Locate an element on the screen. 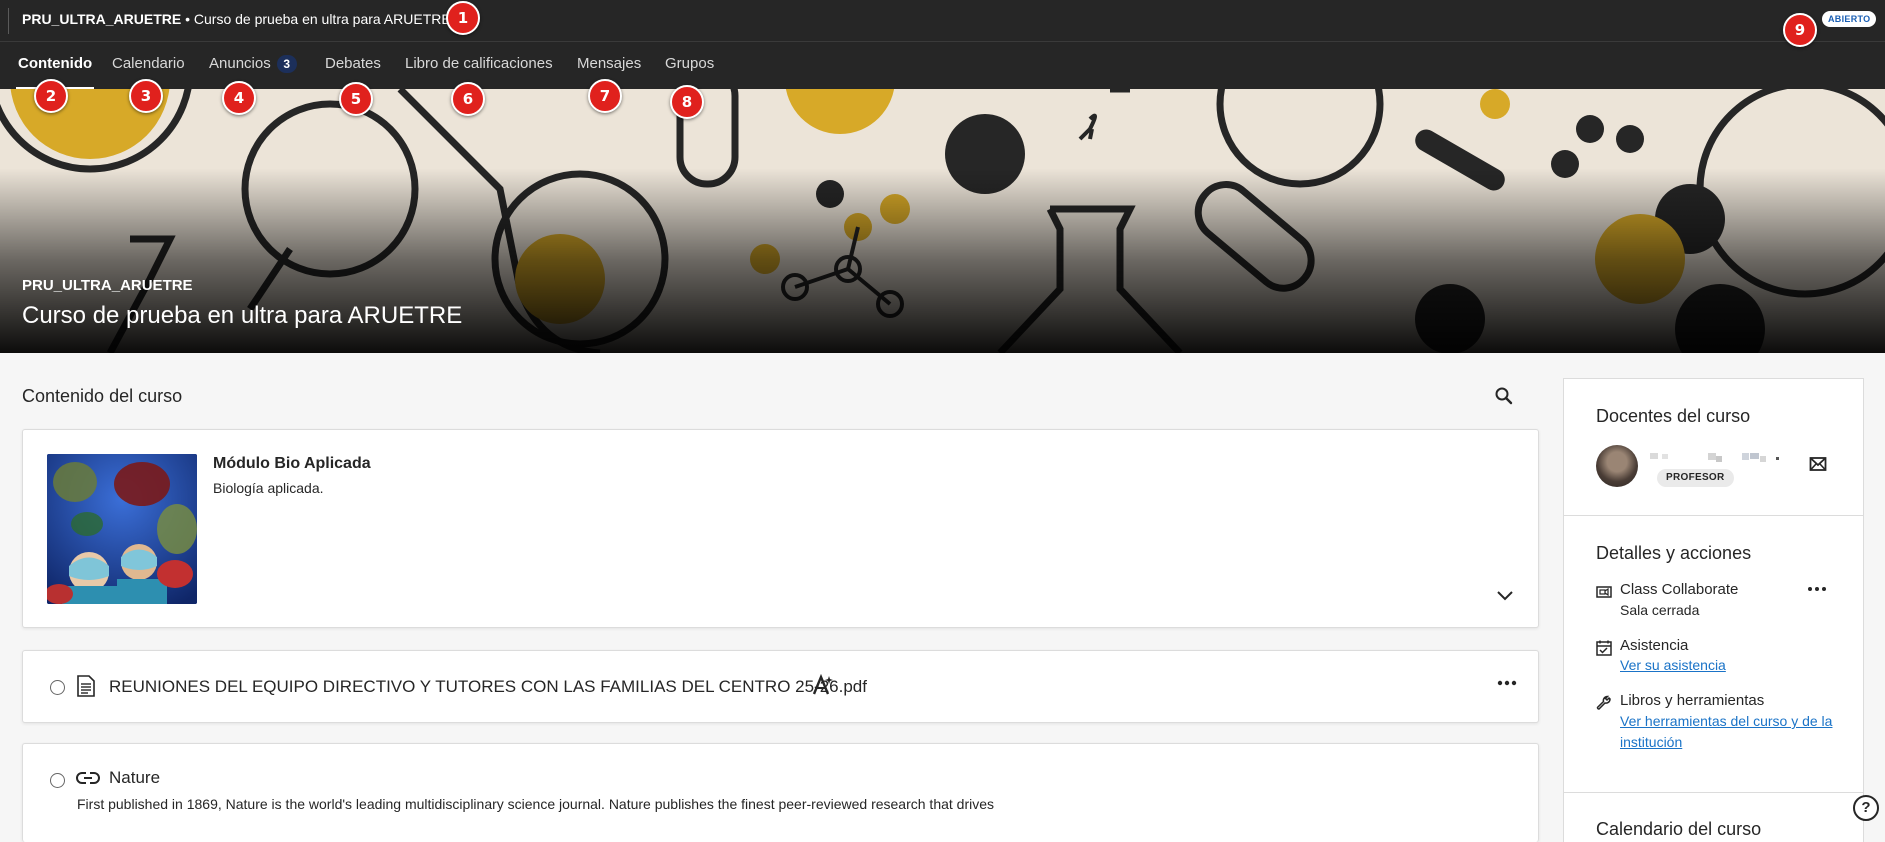 Image resolution: width=1885 pixels, height=842 pixels. tab-calendario: Calendario is located at coordinates (148, 63).